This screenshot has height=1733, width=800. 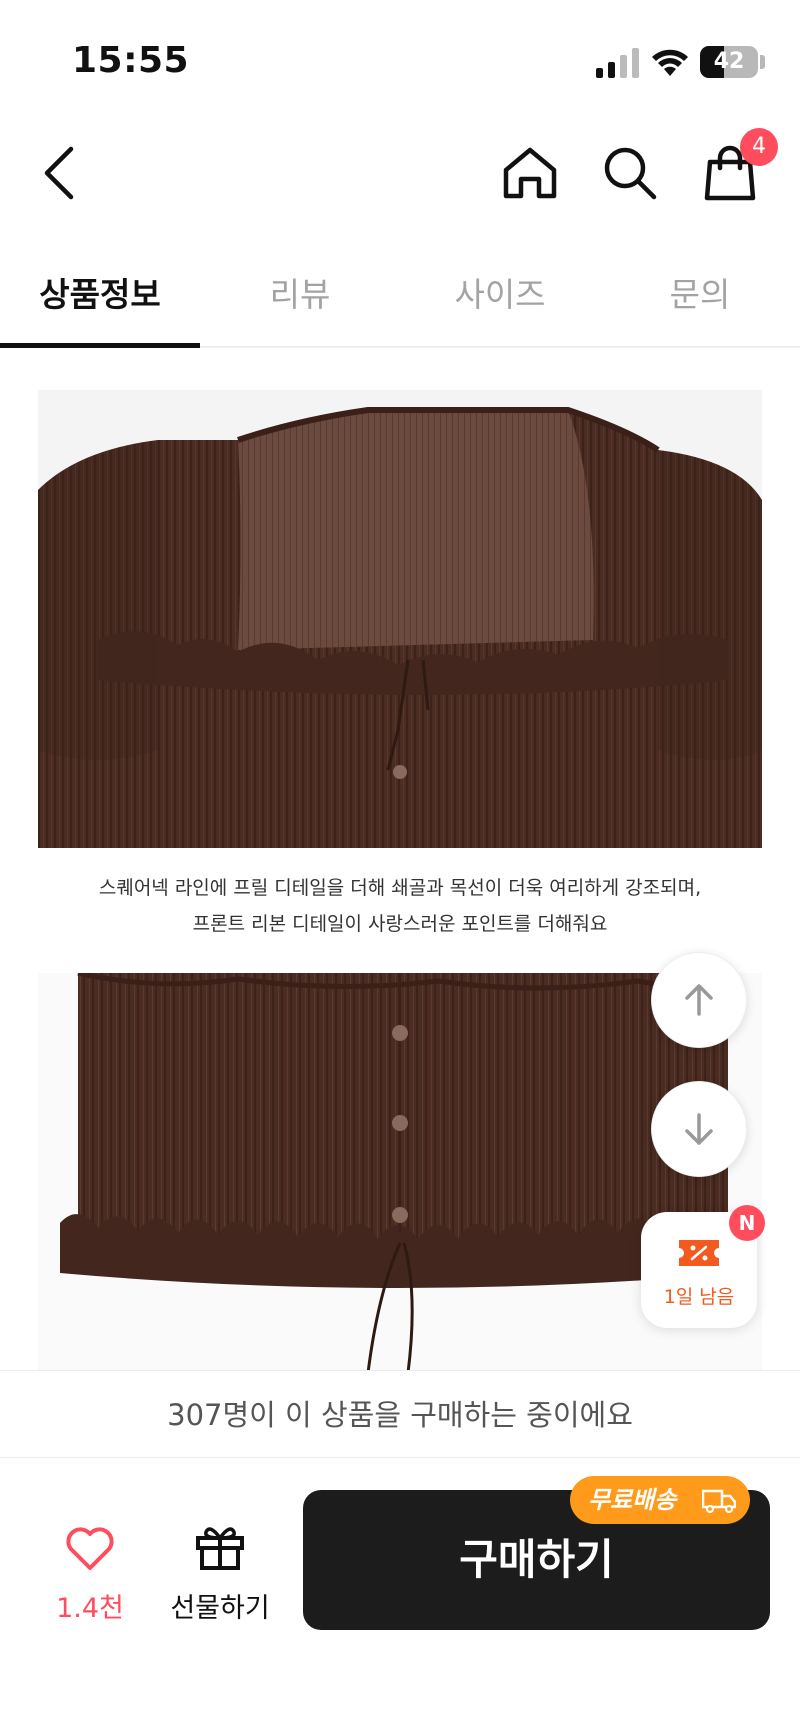 What do you see at coordinates (400, 924) in the screenshot?
I see `product-description-line-2: 프론트 리본 디테일이 사랑스러운 포인트를 더해줘요` at bounding box center [400, 924].